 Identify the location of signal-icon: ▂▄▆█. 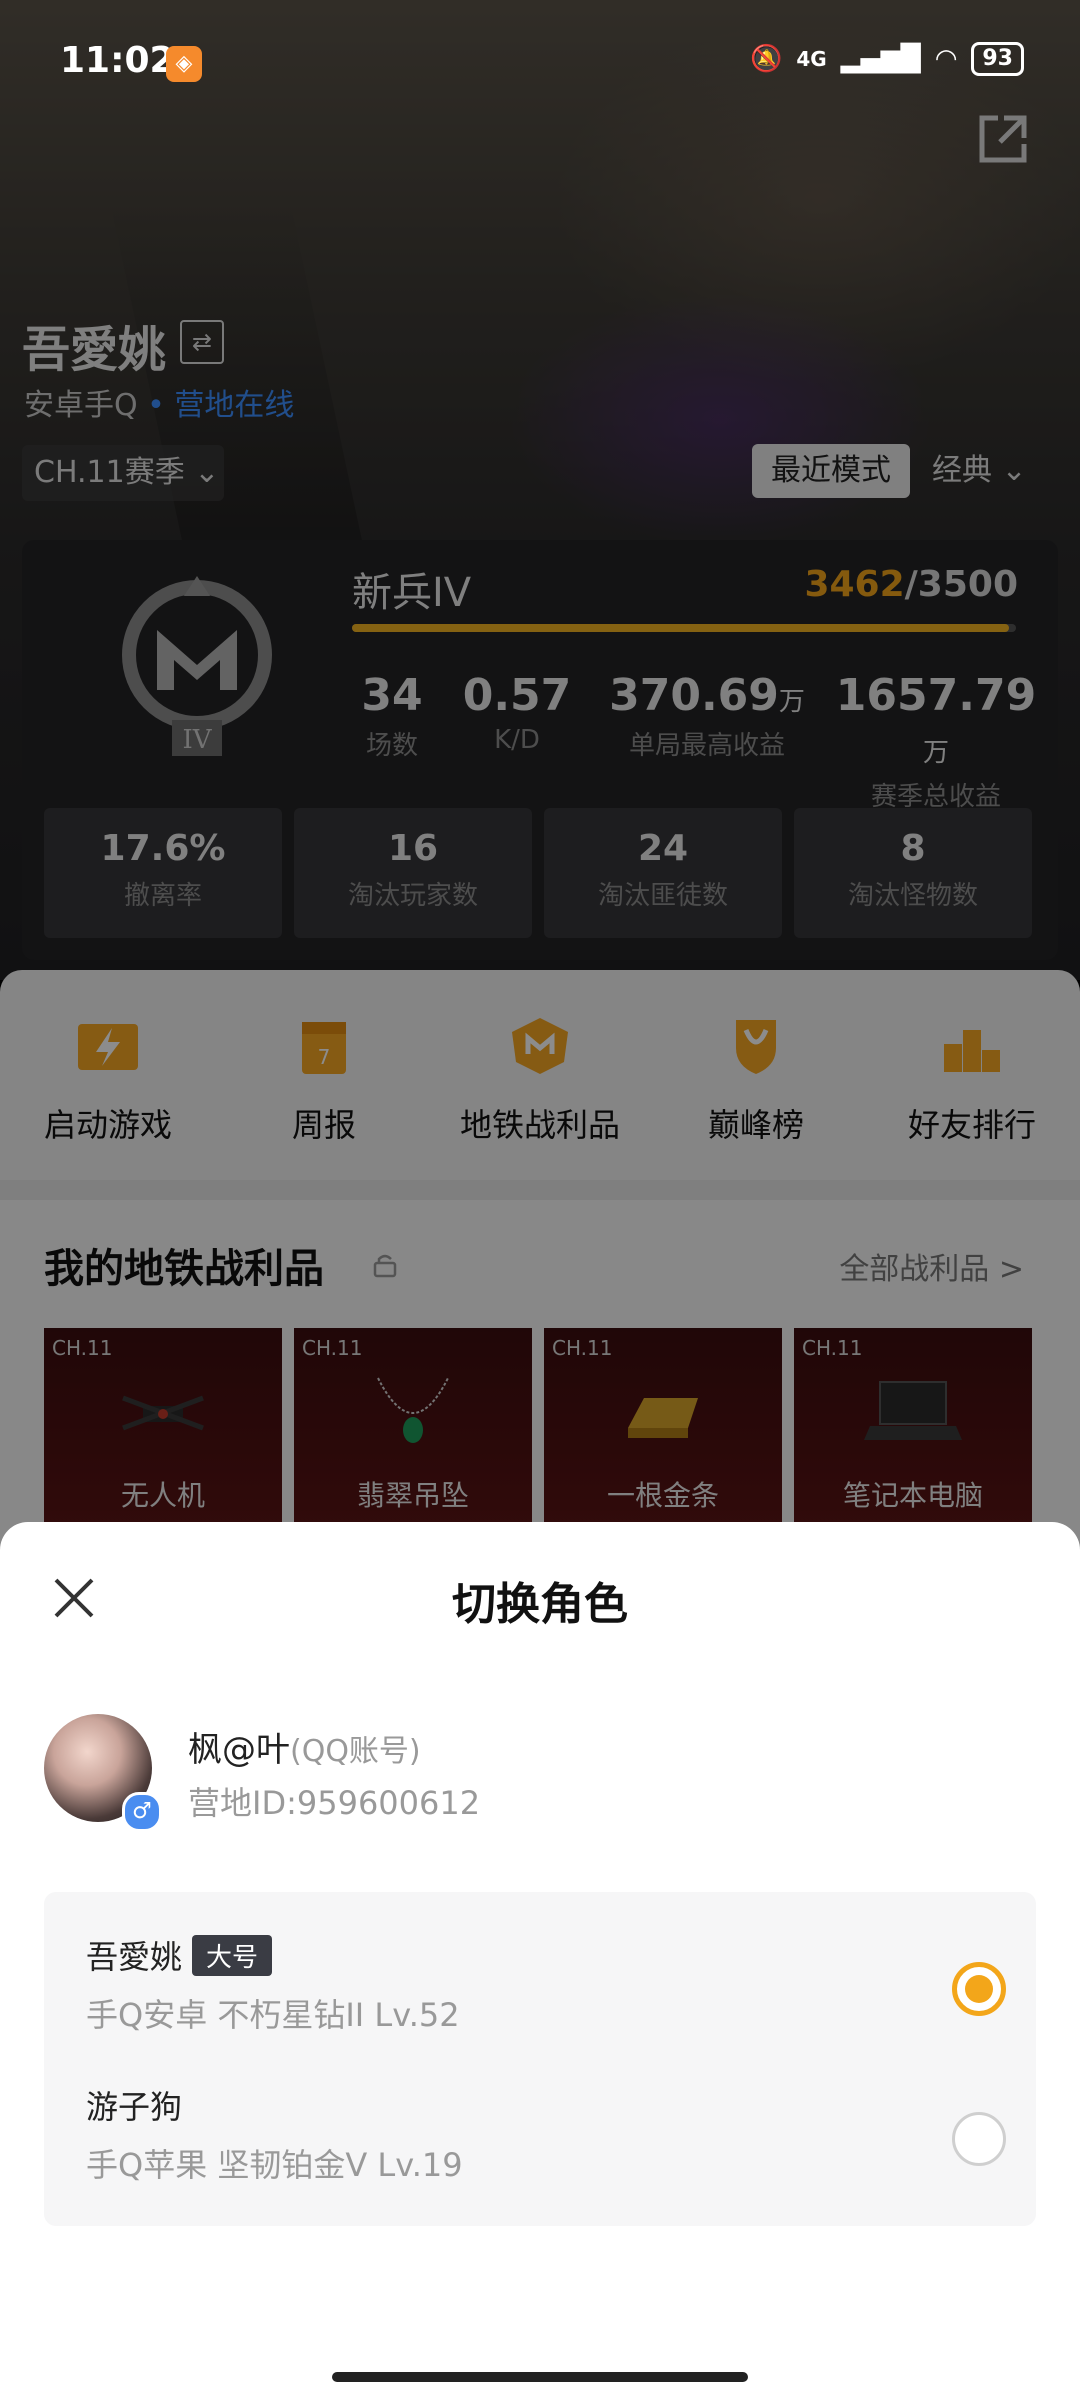
(880, 59).